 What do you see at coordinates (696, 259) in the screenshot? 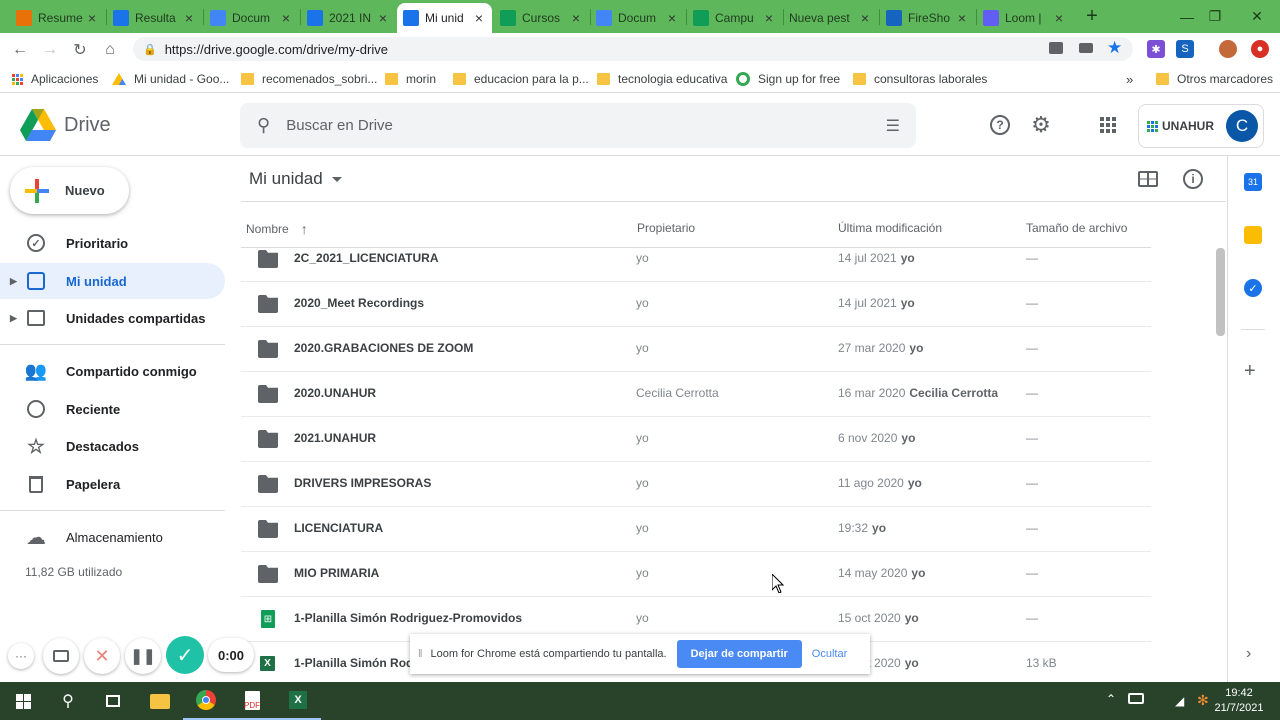
I see `file-row: 2C_2021_LICENCIATURA yo 14 jul 2021 yo —` at bounding box center [696, 259].